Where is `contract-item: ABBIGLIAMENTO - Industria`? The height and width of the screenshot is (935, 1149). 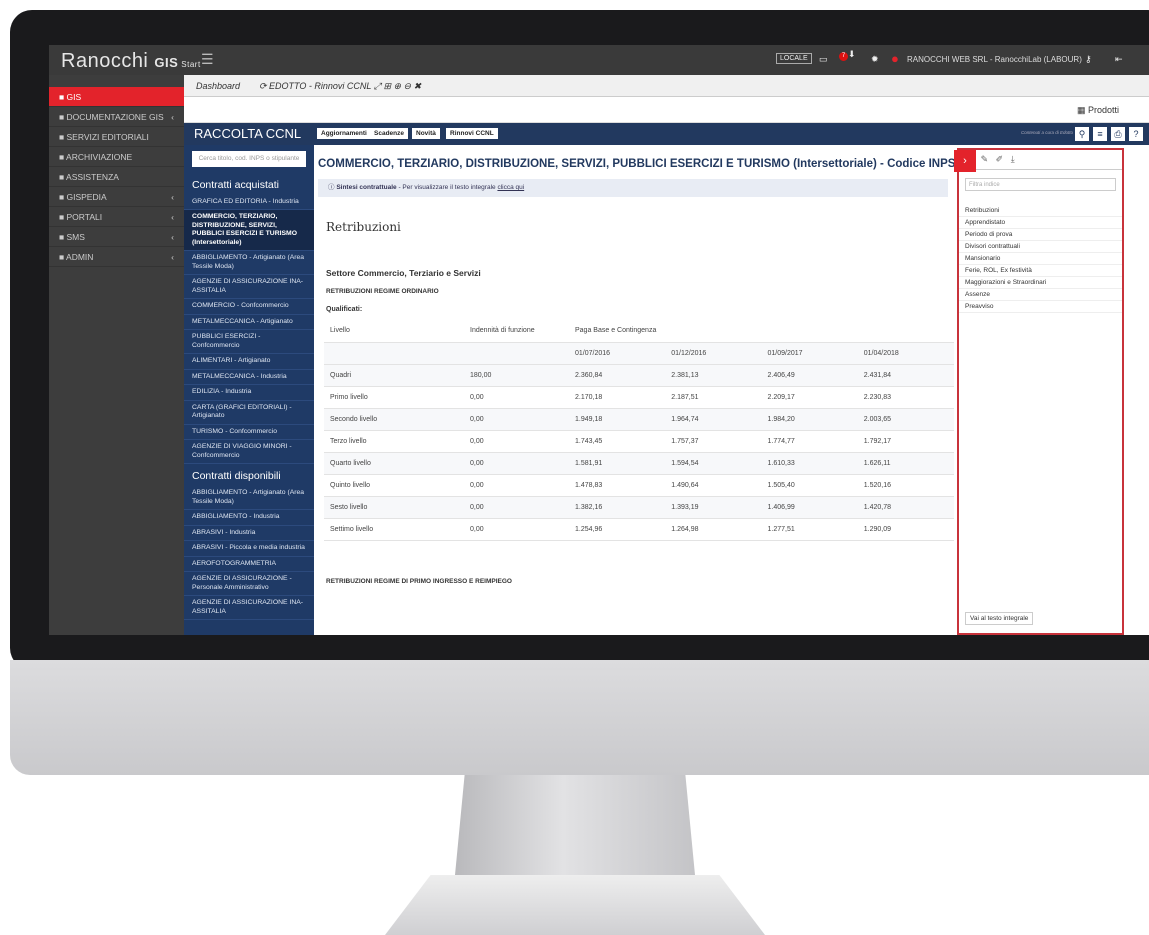 contract-item: ABBIGLIAMENTO - Industria is located at coordinates (249, 518).